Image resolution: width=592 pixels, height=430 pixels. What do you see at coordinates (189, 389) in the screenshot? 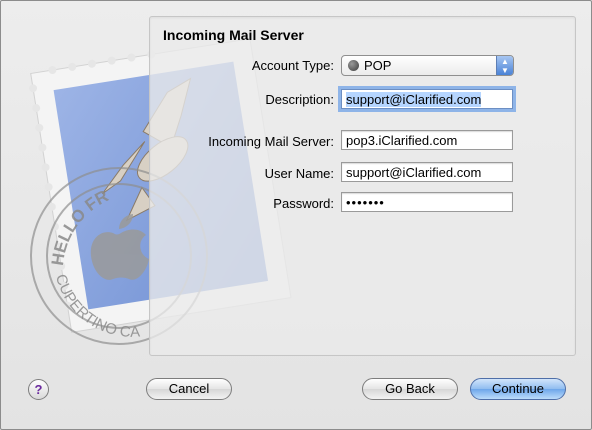
I see `cancel-button: Cancel` at bounding box center [189, 389].